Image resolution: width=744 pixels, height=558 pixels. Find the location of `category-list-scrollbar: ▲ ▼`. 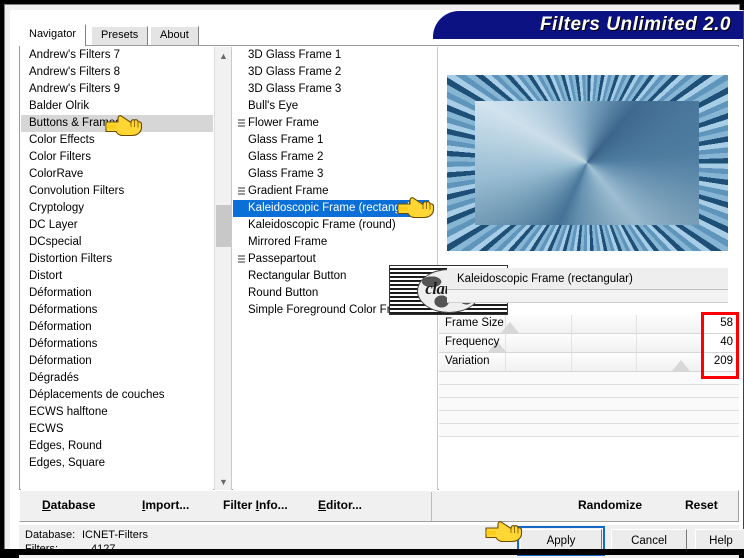

category-list-scrollbar: ▲ ▼ is located at coordinates (223, 268).